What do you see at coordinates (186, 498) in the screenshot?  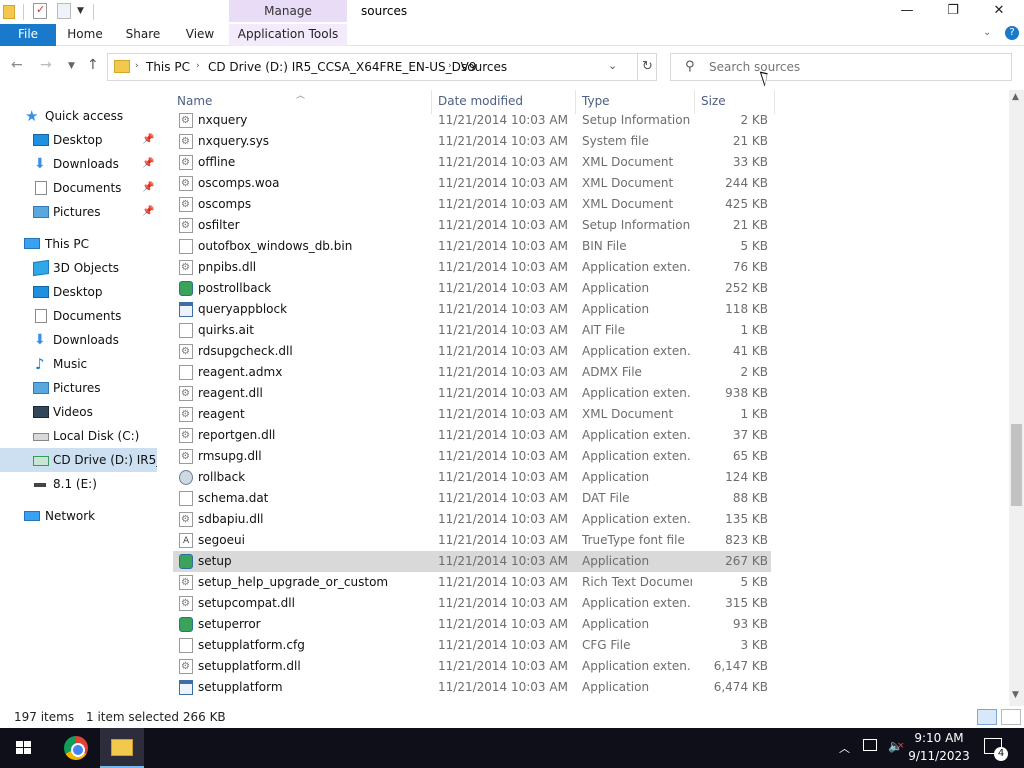 I see `file-icon` at bounding box center [186, 498].